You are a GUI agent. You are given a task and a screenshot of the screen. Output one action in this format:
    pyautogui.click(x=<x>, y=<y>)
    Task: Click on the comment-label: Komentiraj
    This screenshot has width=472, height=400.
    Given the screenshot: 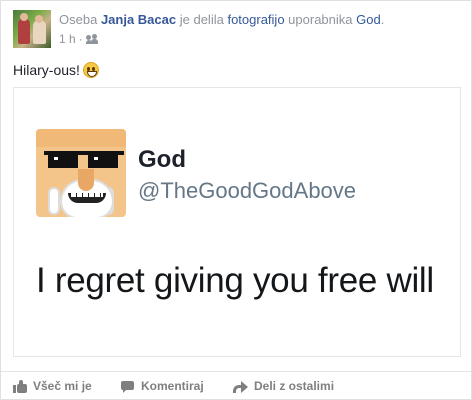 What is the action you would take?
    pyautogui.click(x=172, y=386)
    